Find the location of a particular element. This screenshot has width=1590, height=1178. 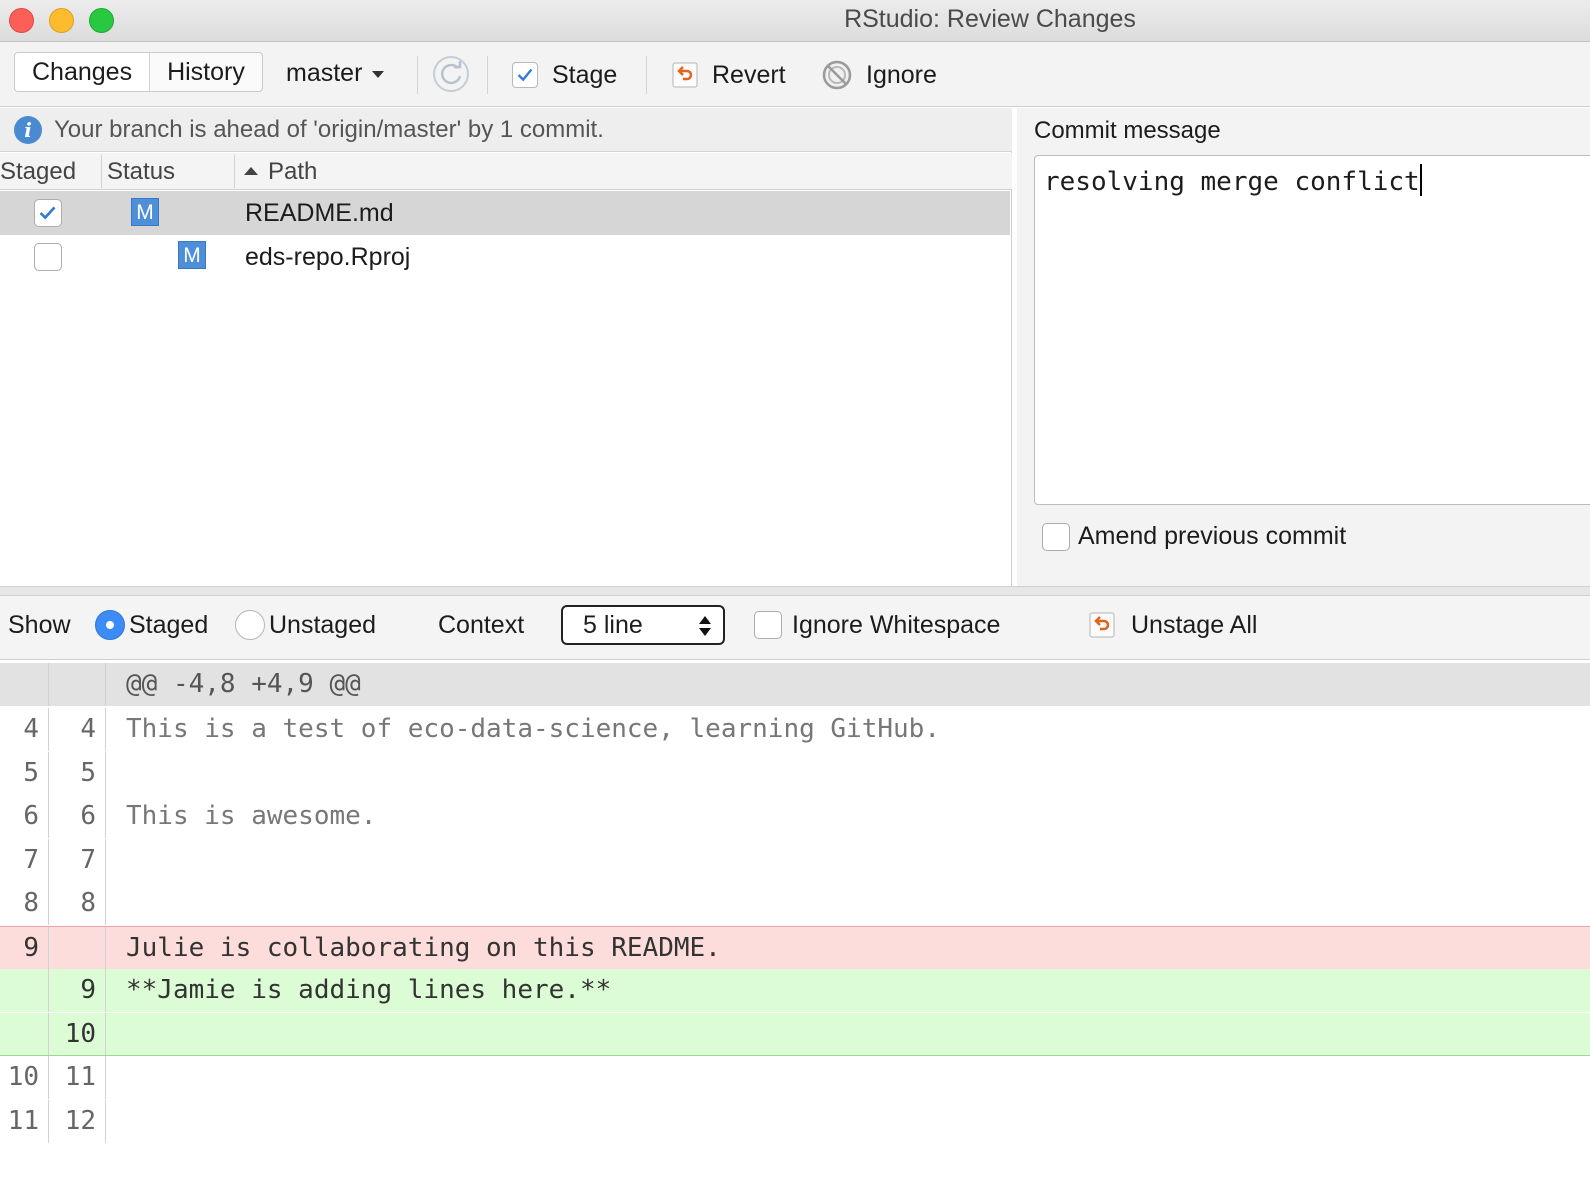

new-line-number: 10 is located at coordinates (80, 1033).